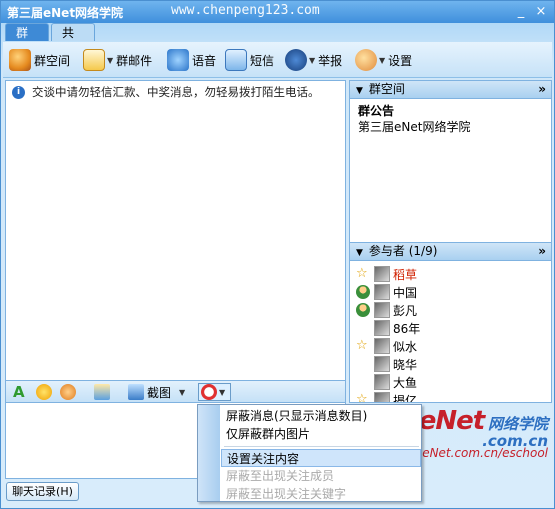 The height and width of the screenshot is (509, 555). What do you see at coordinates (407, 328) in the screenshot?
I see `member-name: 86年` at bounding box center [407, 328].